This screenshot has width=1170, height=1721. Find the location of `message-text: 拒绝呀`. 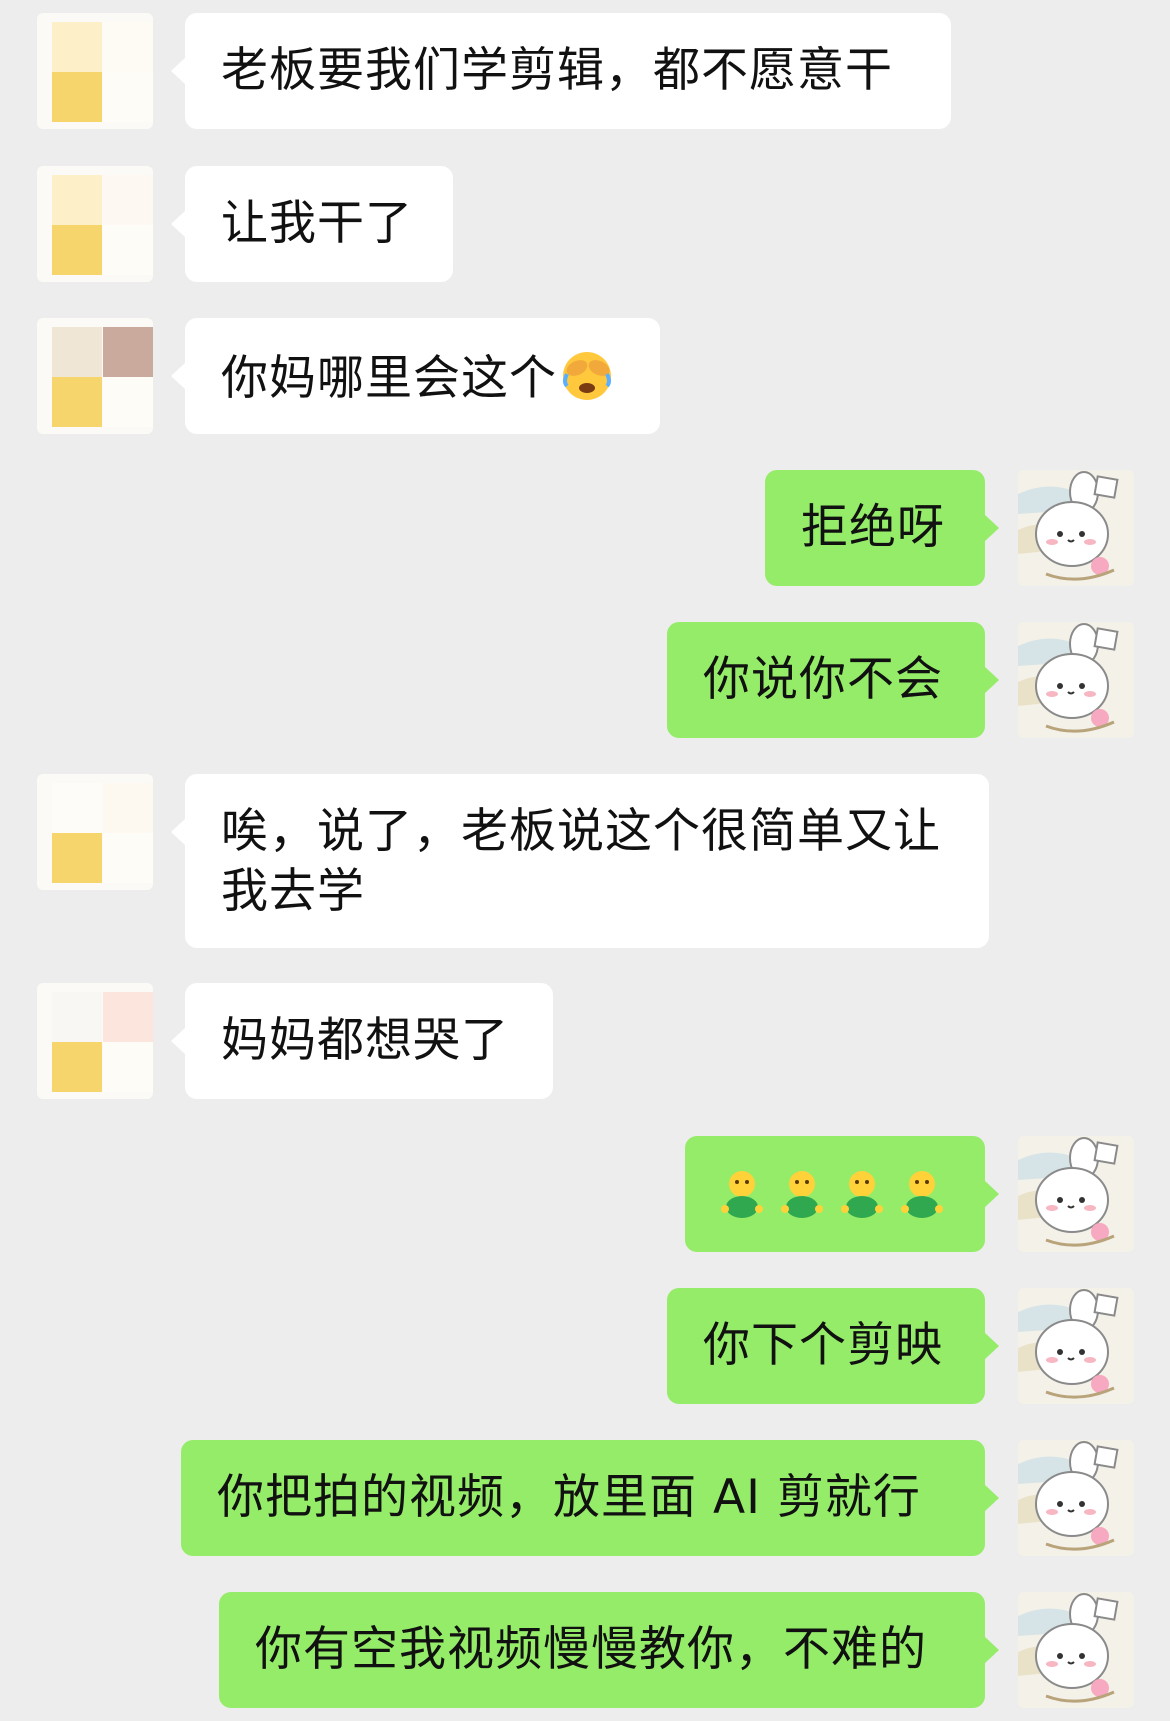

message-text: 拒绝呀 is located at coordinates (873, 527).